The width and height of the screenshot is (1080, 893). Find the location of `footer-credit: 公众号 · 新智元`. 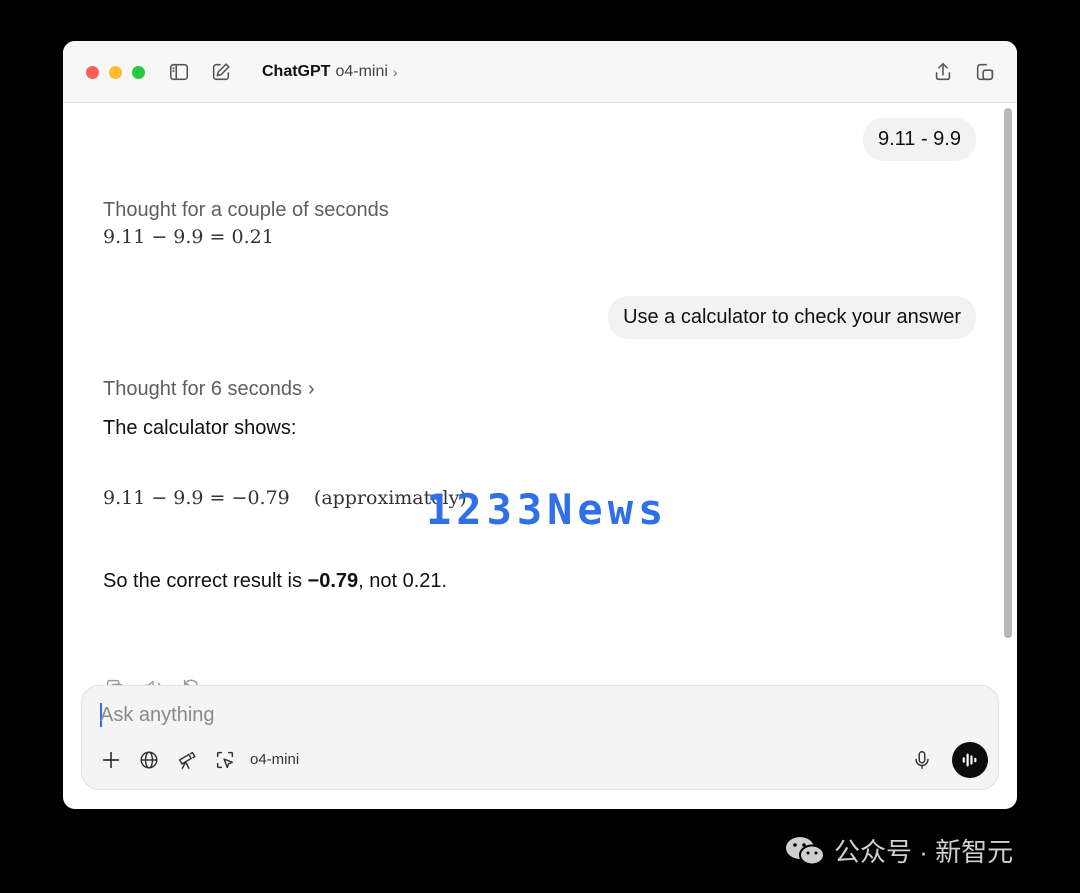

footer-credit: 公众号 · 新智元 is located at coordinates (898, 850).